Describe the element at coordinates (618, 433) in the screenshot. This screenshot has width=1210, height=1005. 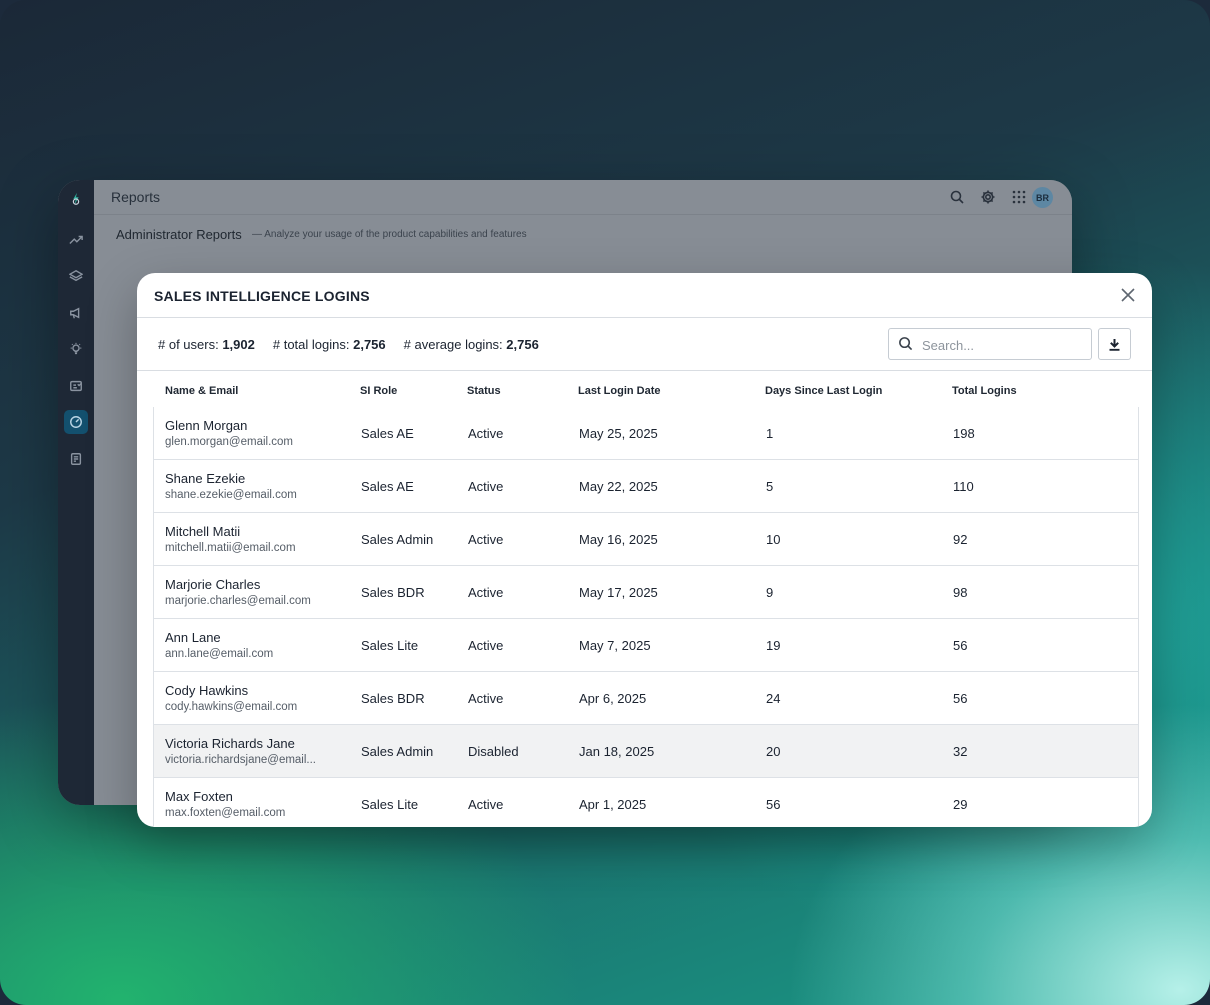
I see `last-login-date: May 25, 2025` at that location.